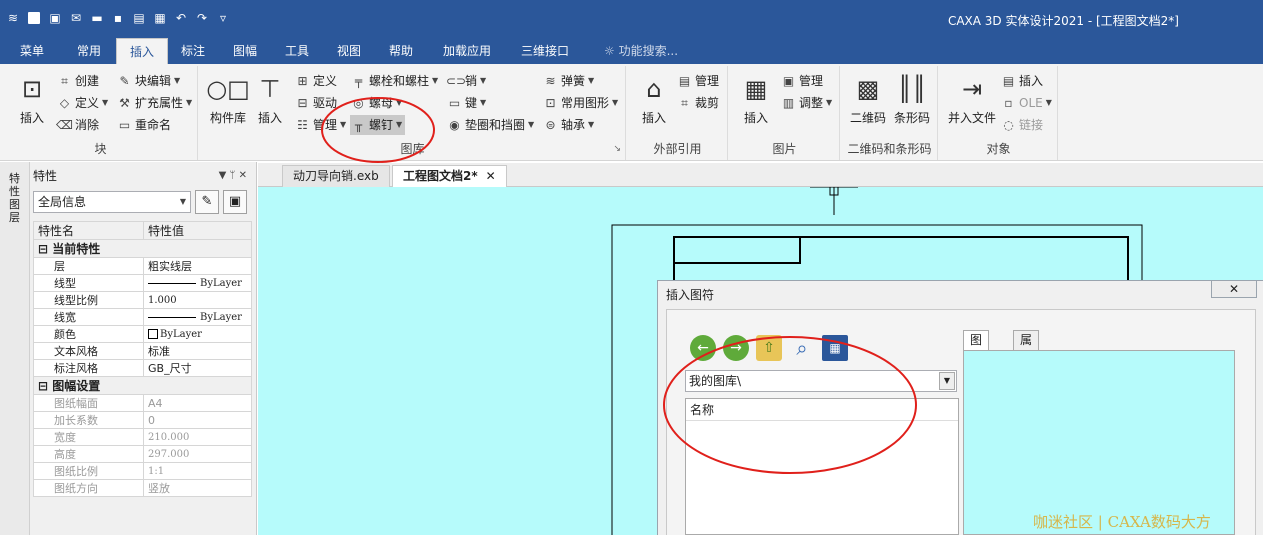 Image resolution: width=1263 pixels, height=535 pixels. Describe the element at coordinates (349, 51) in the screenshot. I see `tab-view: 视图` at that location.